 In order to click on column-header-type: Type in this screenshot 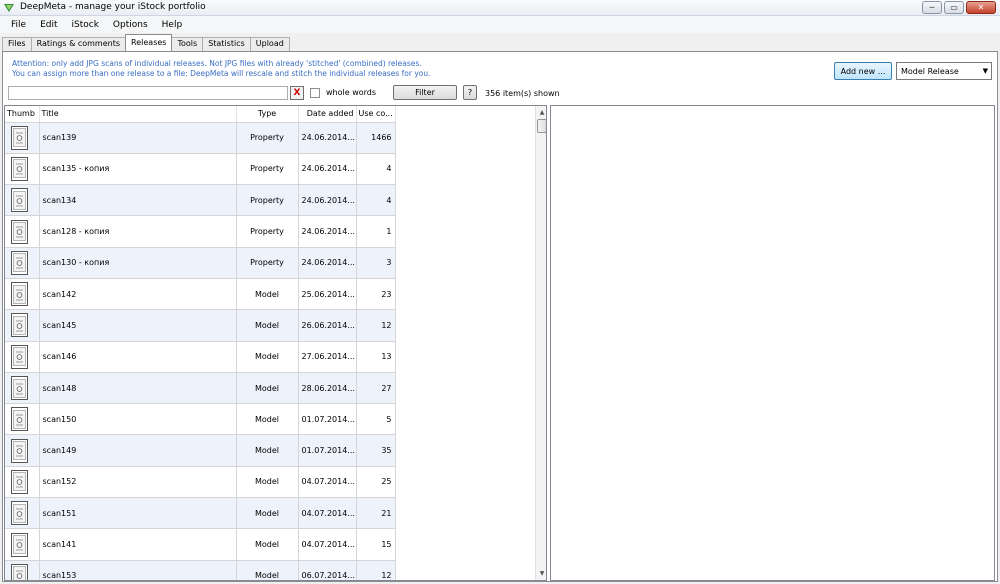, I will do `click(267, 114)`.